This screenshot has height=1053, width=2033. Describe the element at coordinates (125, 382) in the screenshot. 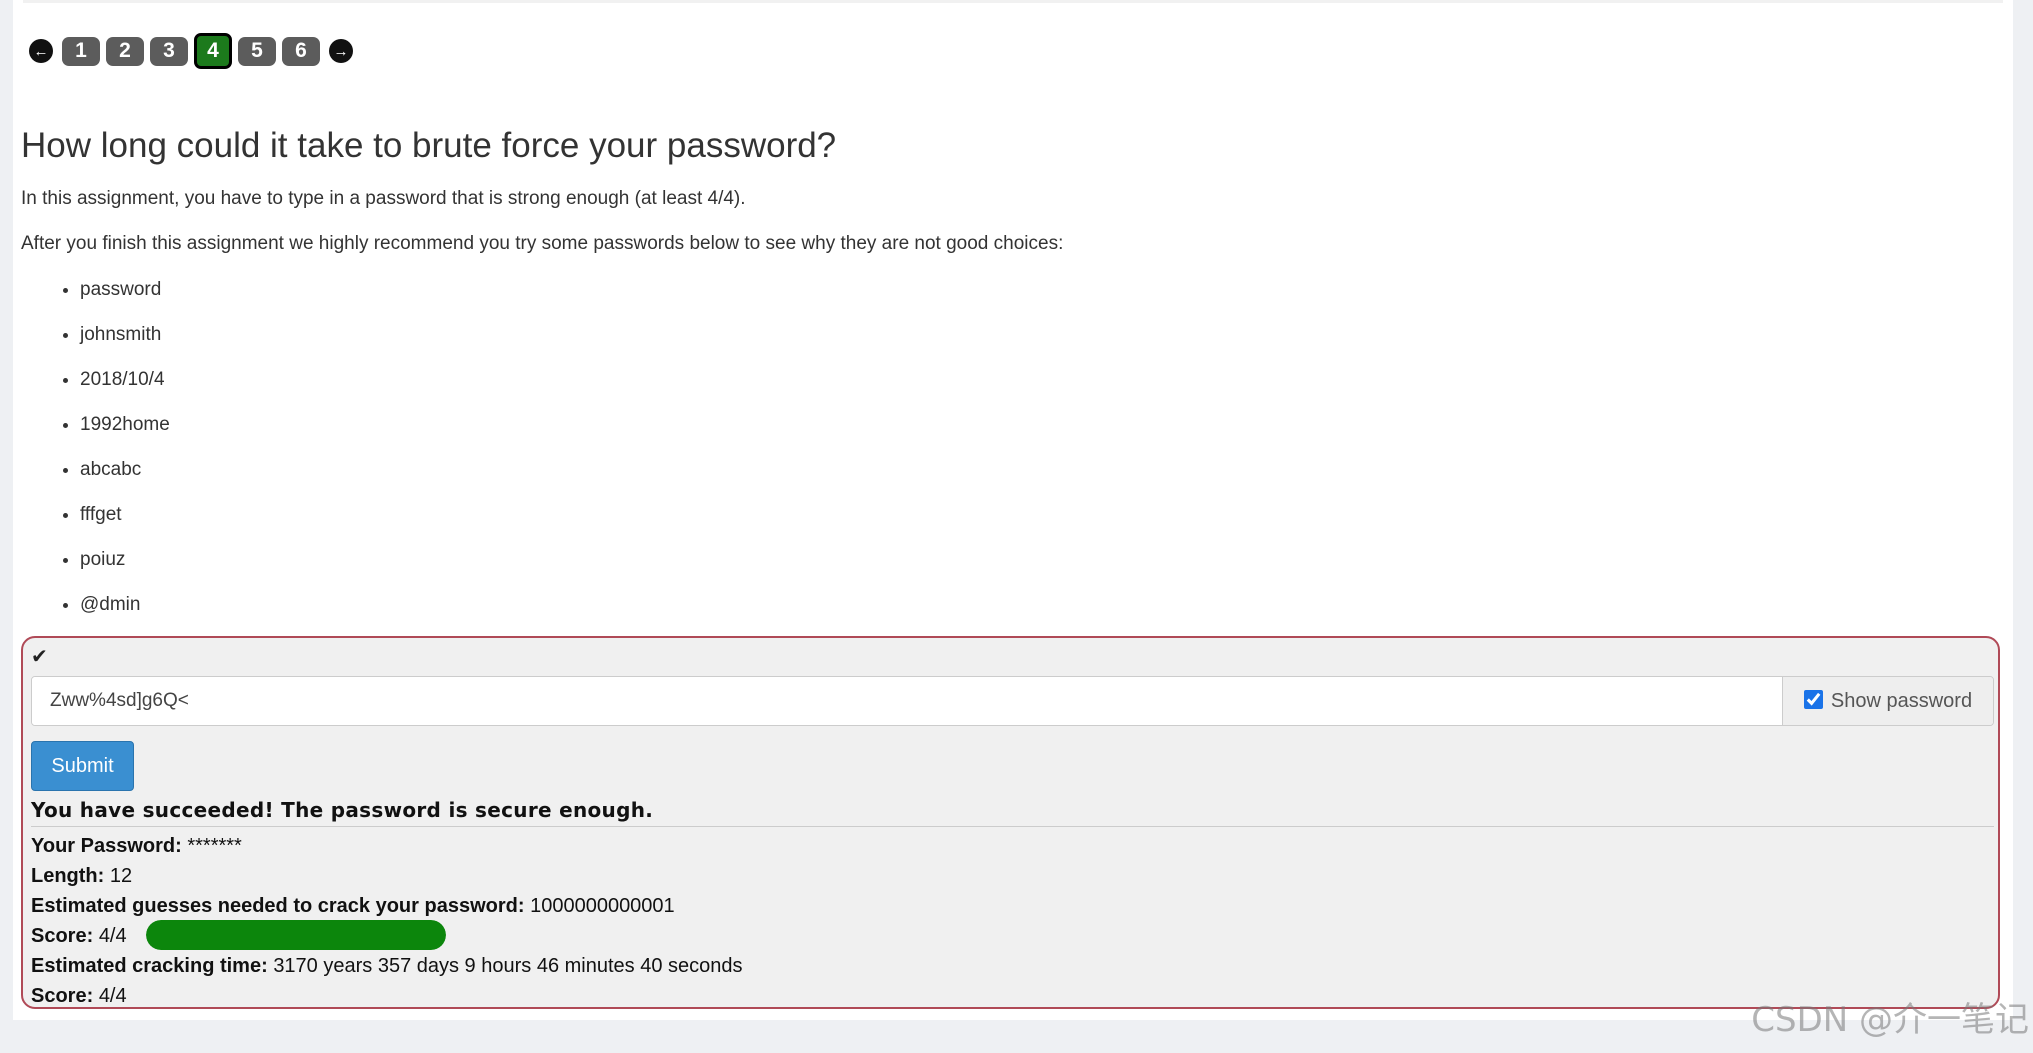

I see `list-item: 2018/10/4` at that location.